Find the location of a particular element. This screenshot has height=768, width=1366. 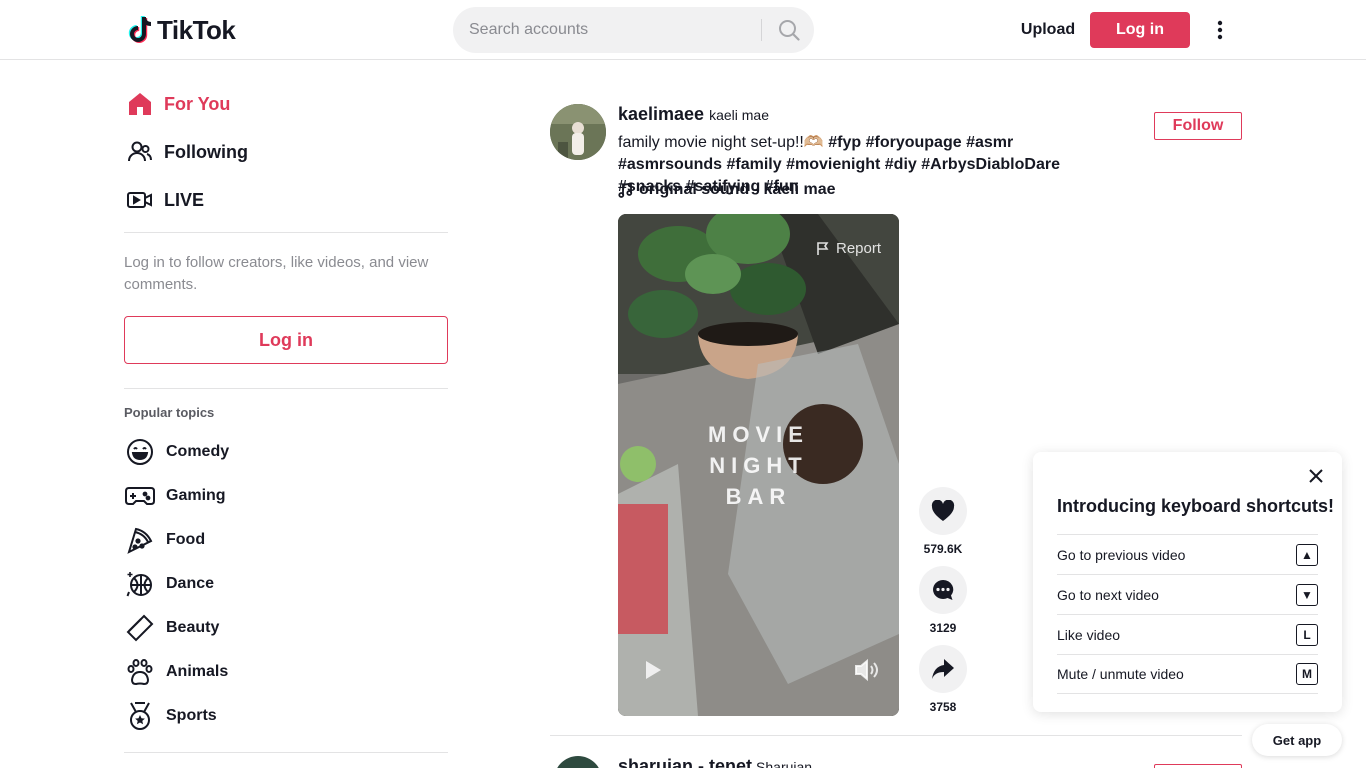

key-m: M is located at coordinates (1307, 674).